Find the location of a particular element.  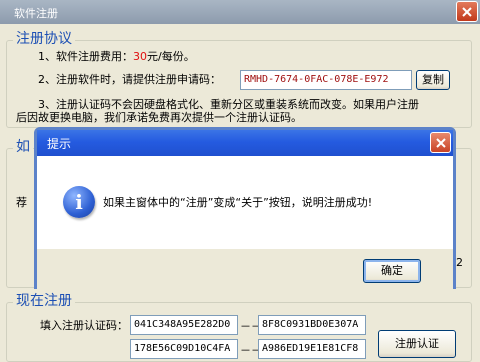

copy-button: 复制 is located at coordinates (433, 80).